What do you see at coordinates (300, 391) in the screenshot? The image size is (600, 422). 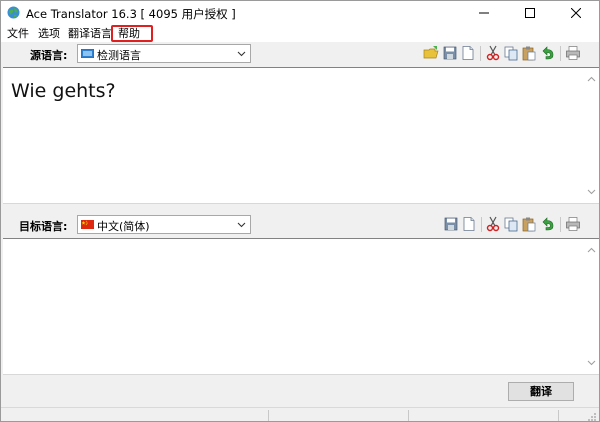 I see `action-bar: 翻译` at bounding box center [300, 391].